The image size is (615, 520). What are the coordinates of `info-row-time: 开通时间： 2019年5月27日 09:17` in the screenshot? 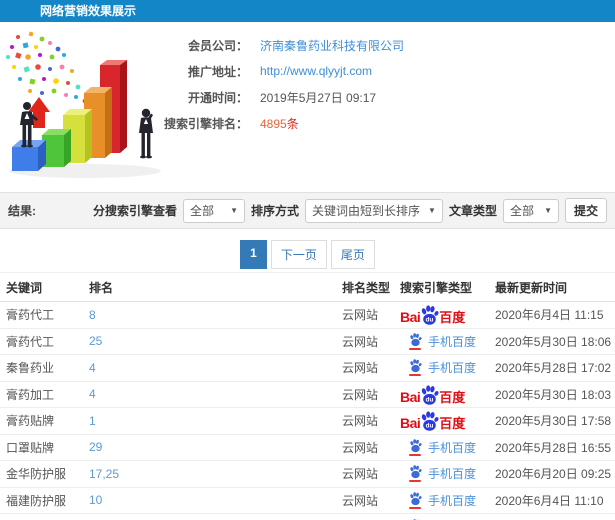 It's located at (276, 97).